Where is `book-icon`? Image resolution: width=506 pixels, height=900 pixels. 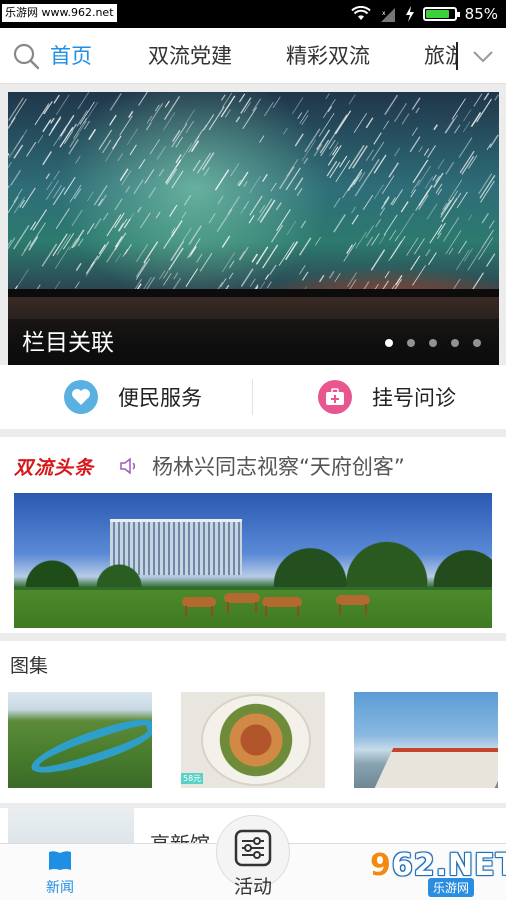
book-icon is located at coordinates (60, 860).